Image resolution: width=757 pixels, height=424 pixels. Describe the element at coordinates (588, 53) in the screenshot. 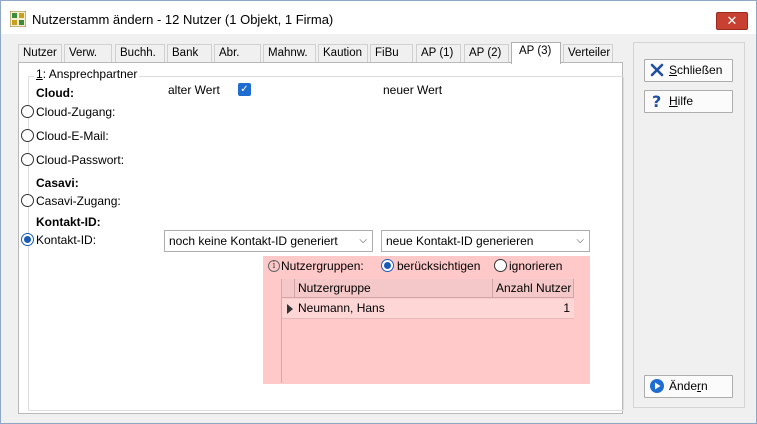

I see `tab-verteiler: Verteiler` at that location.